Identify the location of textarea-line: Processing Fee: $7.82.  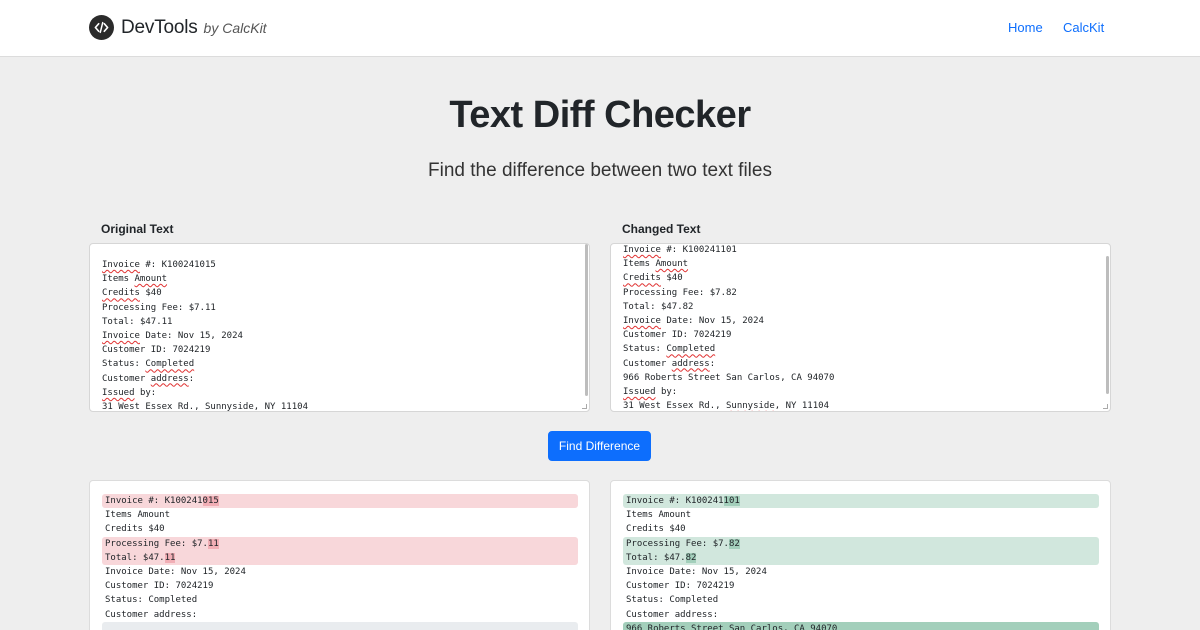
(728, 293).